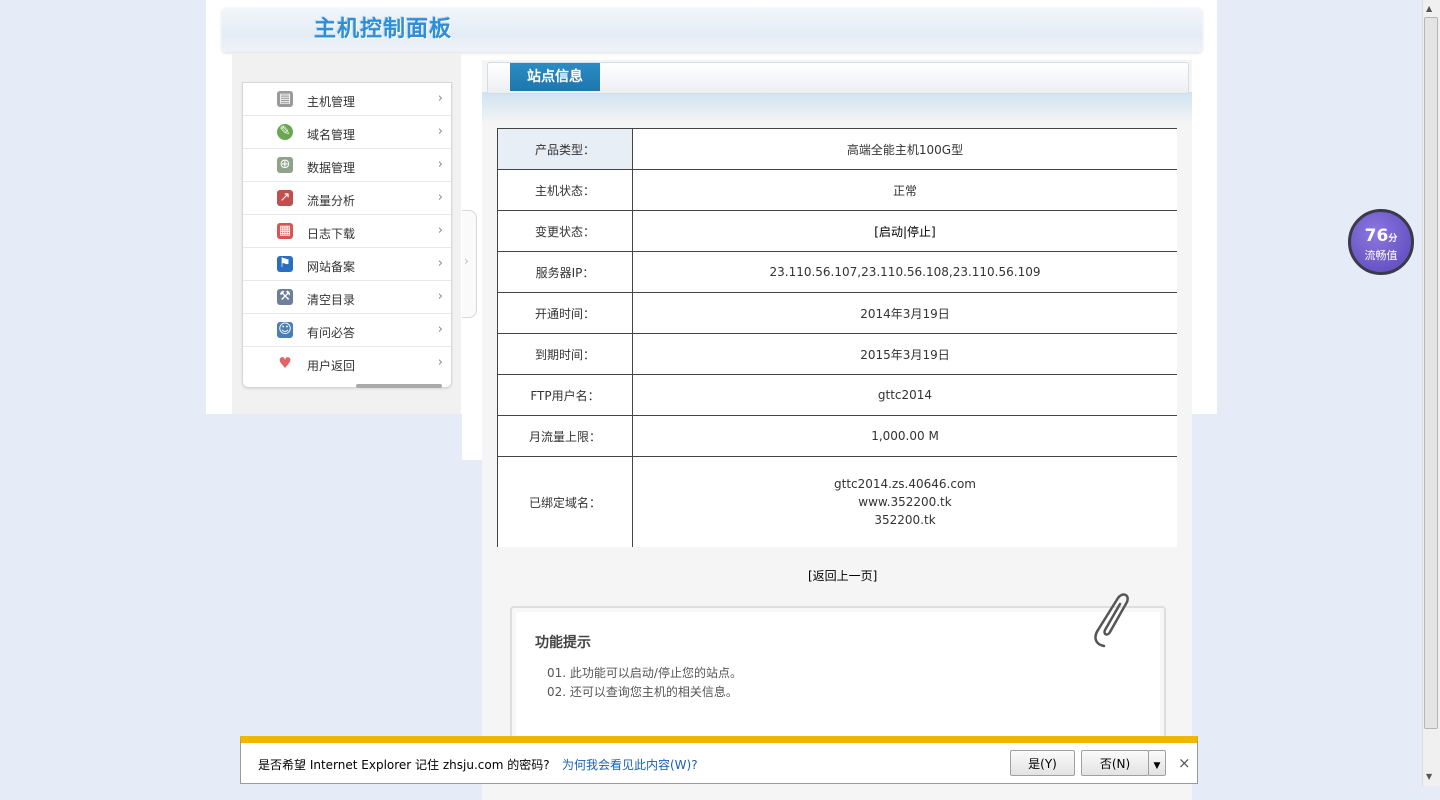 The height and width of the screenshot is (800, 1440). I want to click on sidebar-item-data-management: ⊕ 数据管理 ›, so click(347, 165).